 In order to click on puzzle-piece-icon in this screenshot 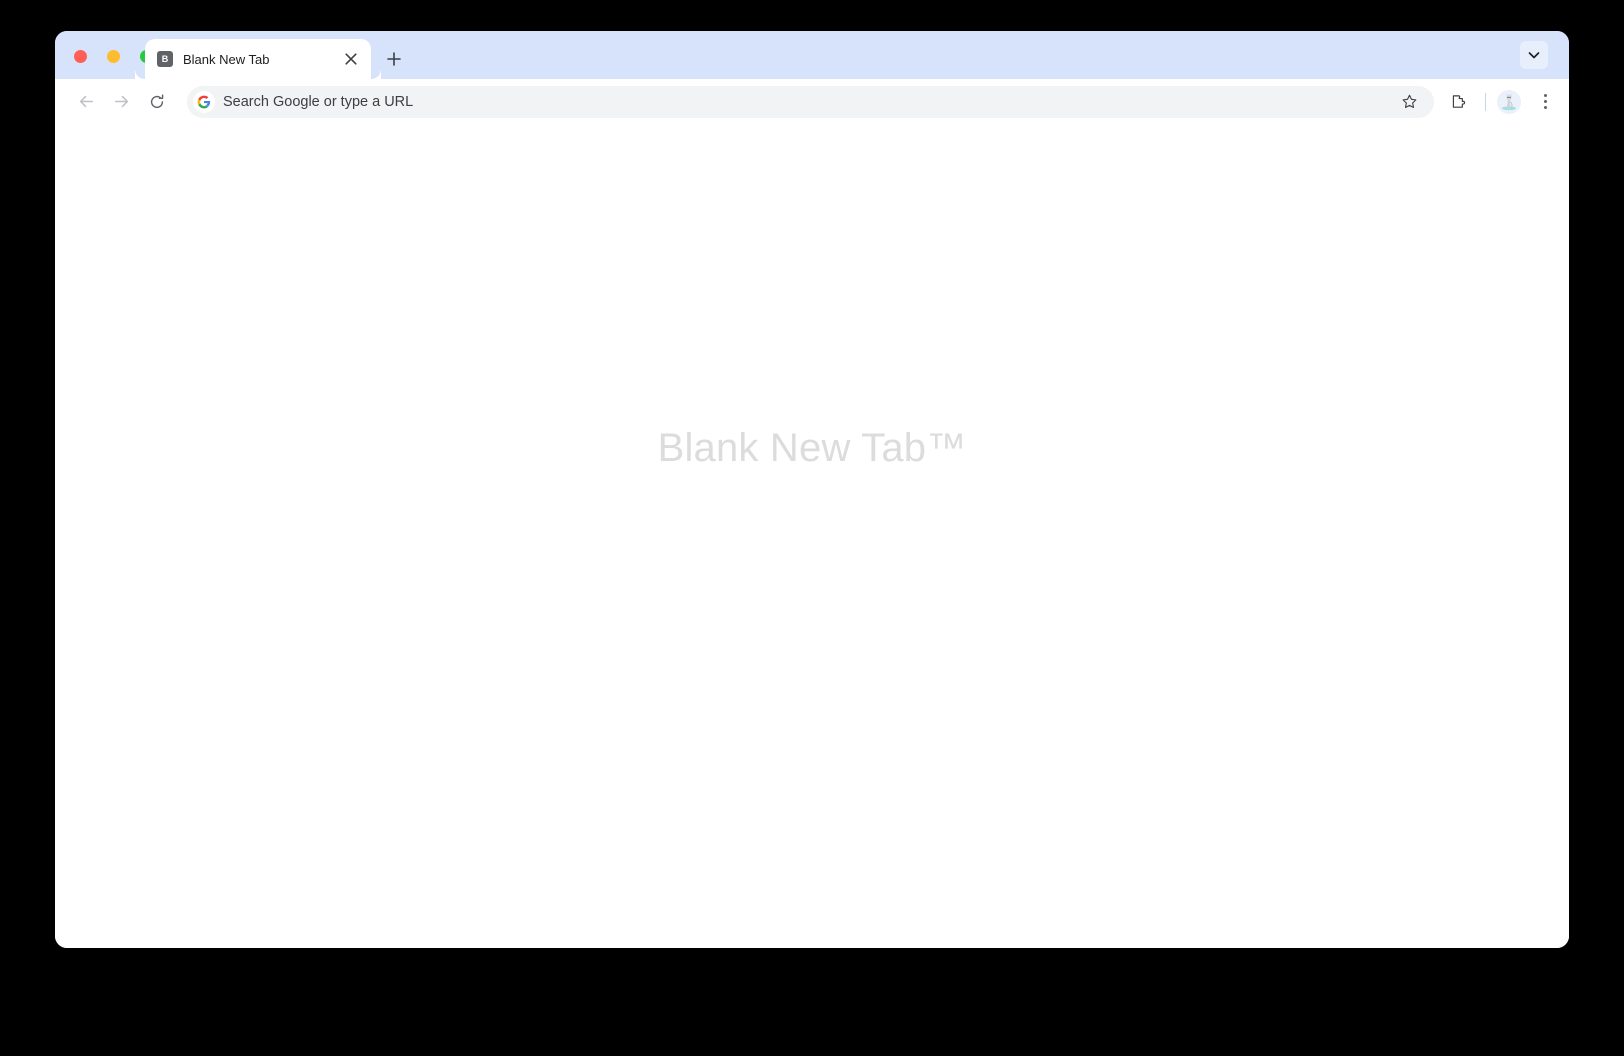, I will do `click(1459, 101)`.